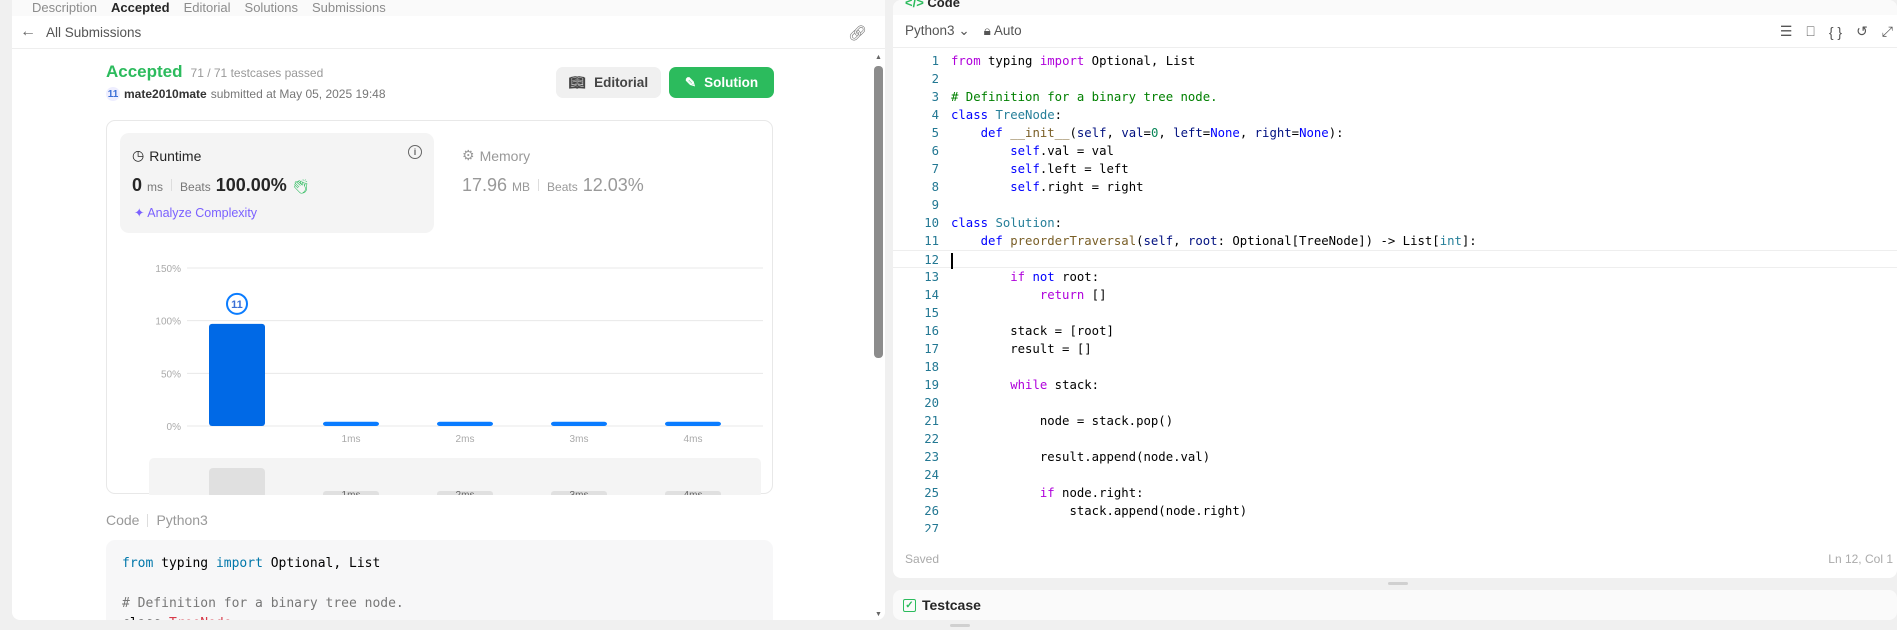  What do you see at coordinates (1395, 349) in the screenshot?
I see `editor-line: 17 result = []` at bounding box center [1395, 349].